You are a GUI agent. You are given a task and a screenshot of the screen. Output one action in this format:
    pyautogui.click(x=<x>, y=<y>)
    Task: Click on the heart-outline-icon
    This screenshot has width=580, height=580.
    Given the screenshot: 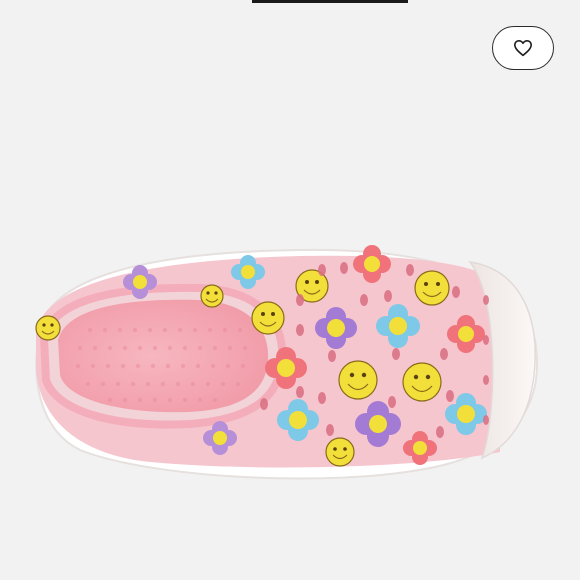 What is the action you would take?
    pyautogui.click(x=522, y=48)
    